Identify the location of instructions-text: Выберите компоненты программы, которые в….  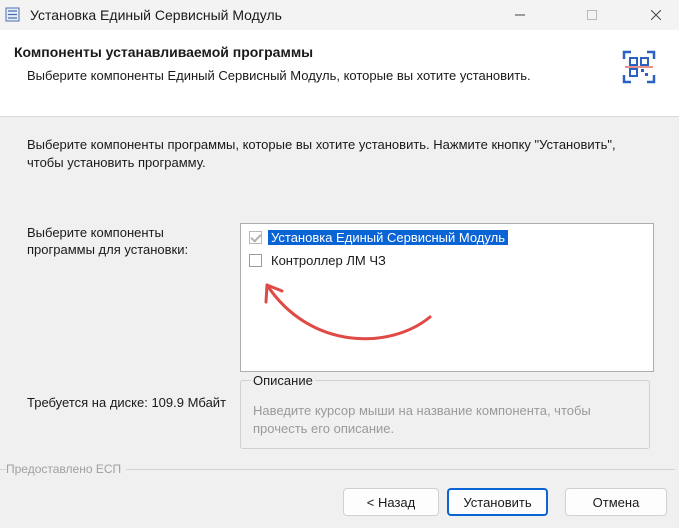
(321, 153).